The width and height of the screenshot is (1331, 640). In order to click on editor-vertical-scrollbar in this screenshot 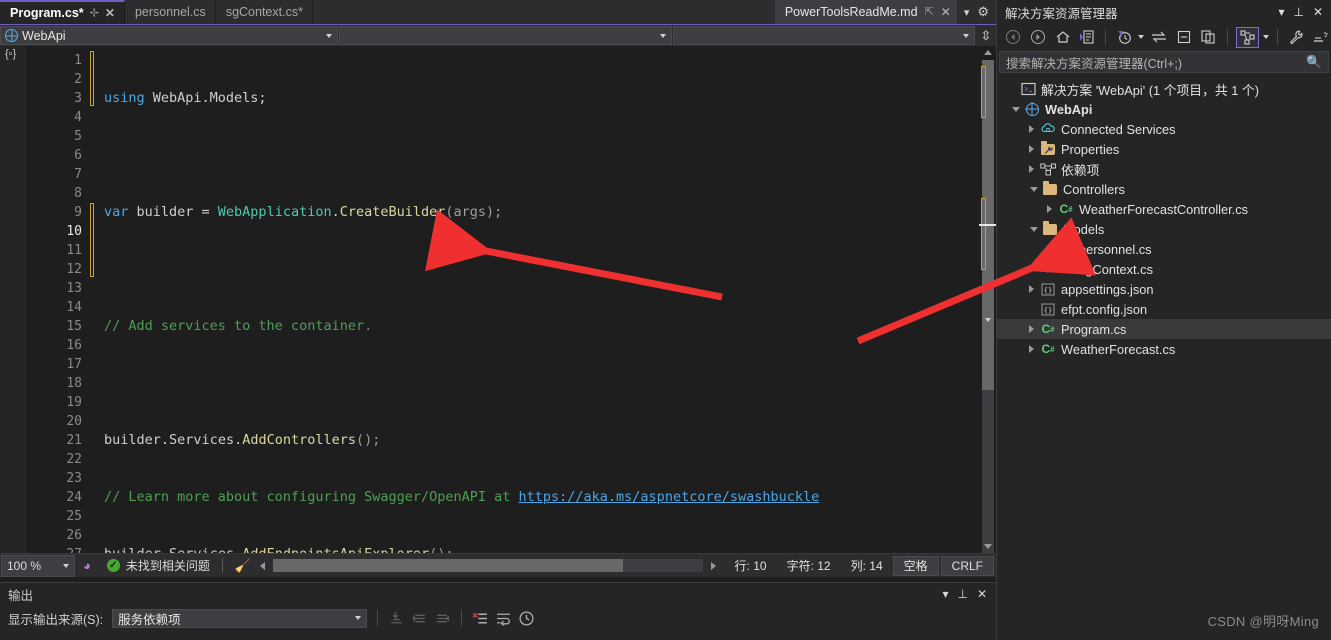, I will do `click(987, 299)`.